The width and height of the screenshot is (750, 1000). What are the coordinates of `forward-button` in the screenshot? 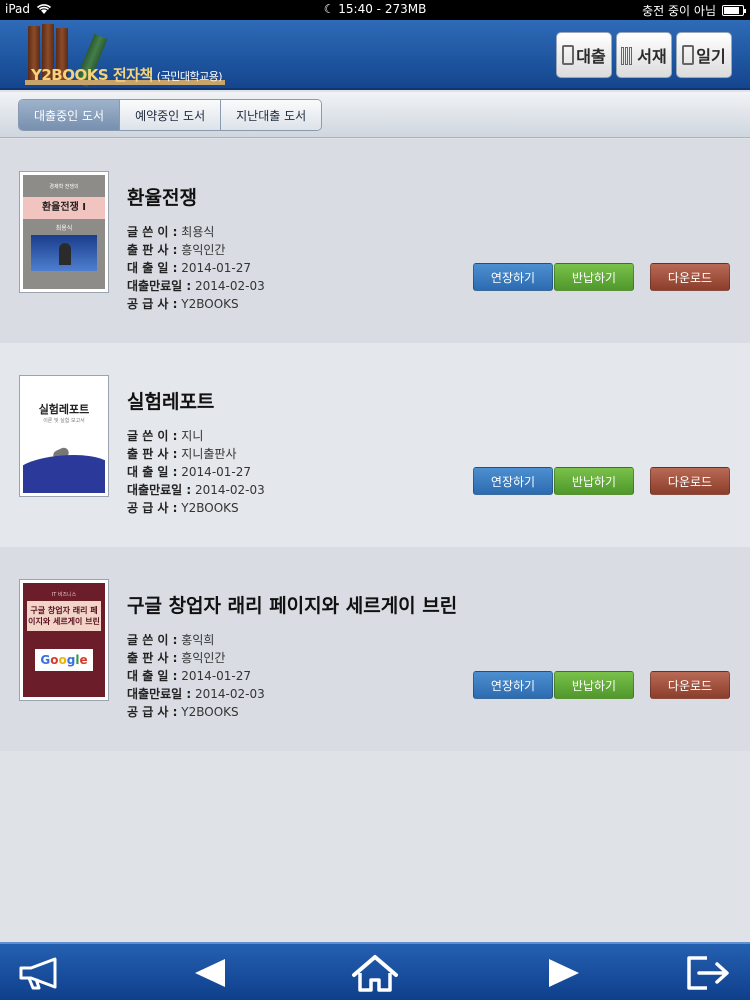 It's located at (565, 973).